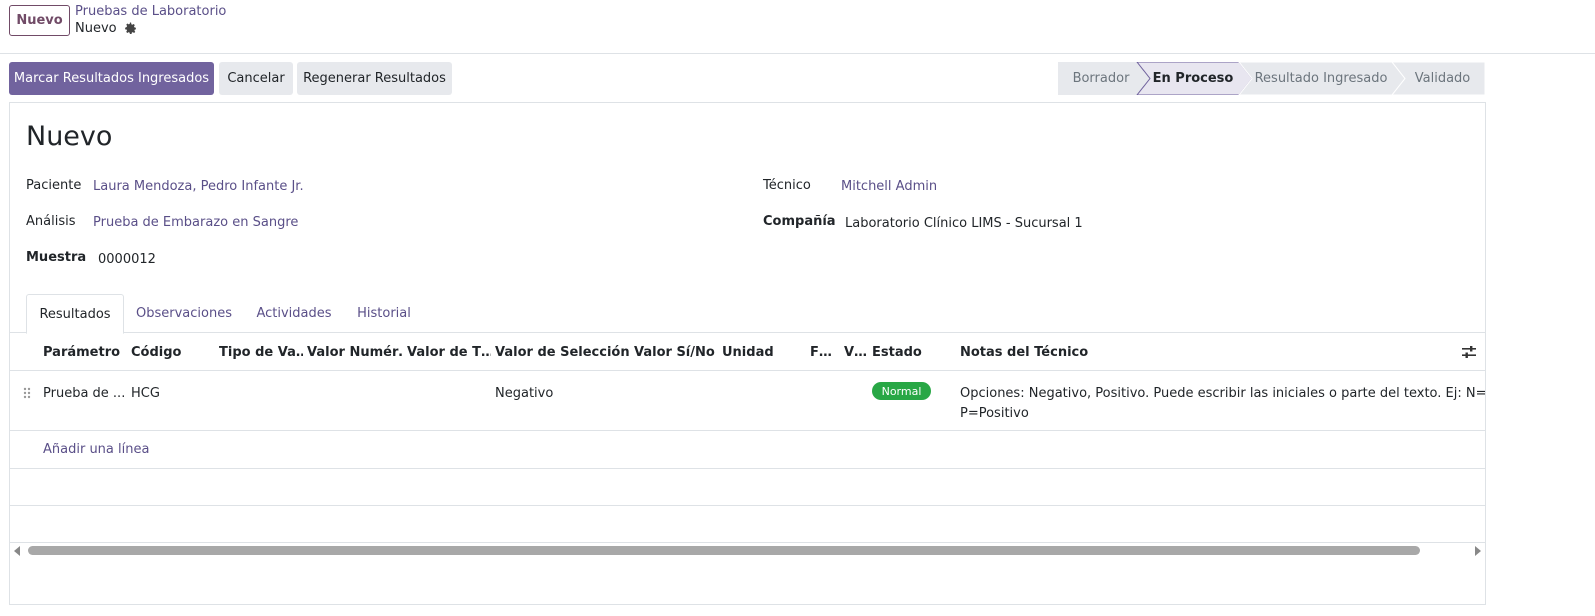 The height and width of the screenshot is (616, 1595). Describe the element at coordinates (173, 352) in the screenshot. I see `col-code: Código` at that location.